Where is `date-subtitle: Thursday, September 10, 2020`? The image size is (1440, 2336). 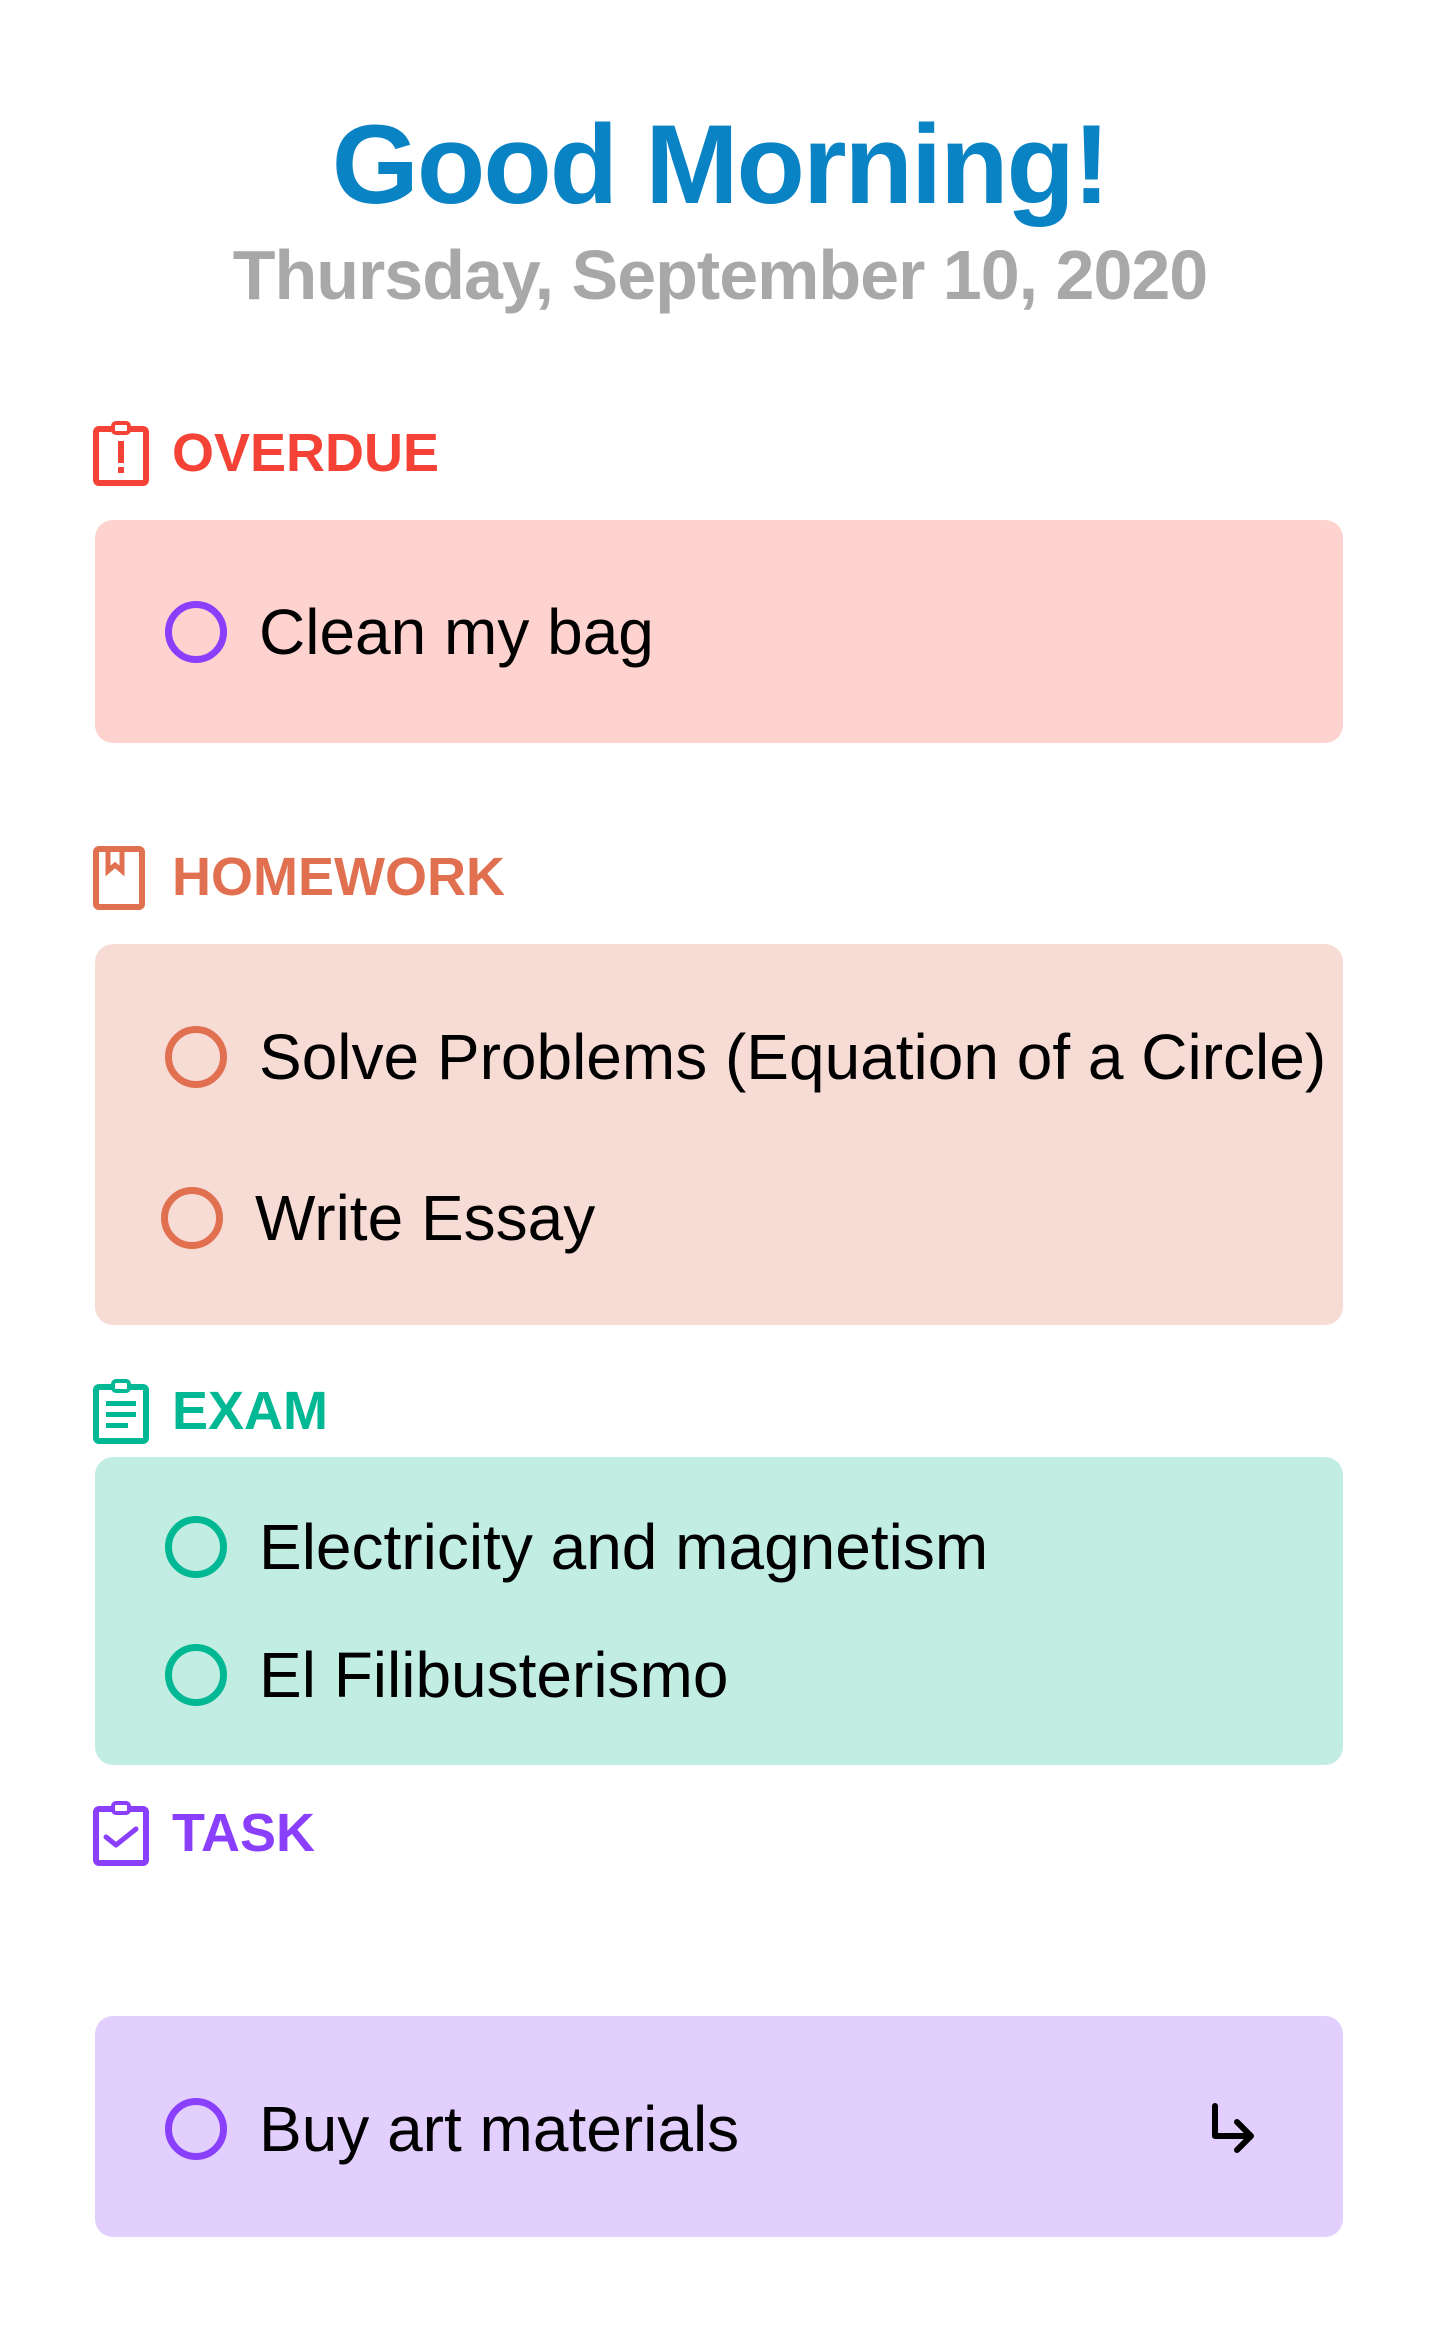
date-subtitle: Thursday, September 10, 2020 is located at coordinates (720, 275).